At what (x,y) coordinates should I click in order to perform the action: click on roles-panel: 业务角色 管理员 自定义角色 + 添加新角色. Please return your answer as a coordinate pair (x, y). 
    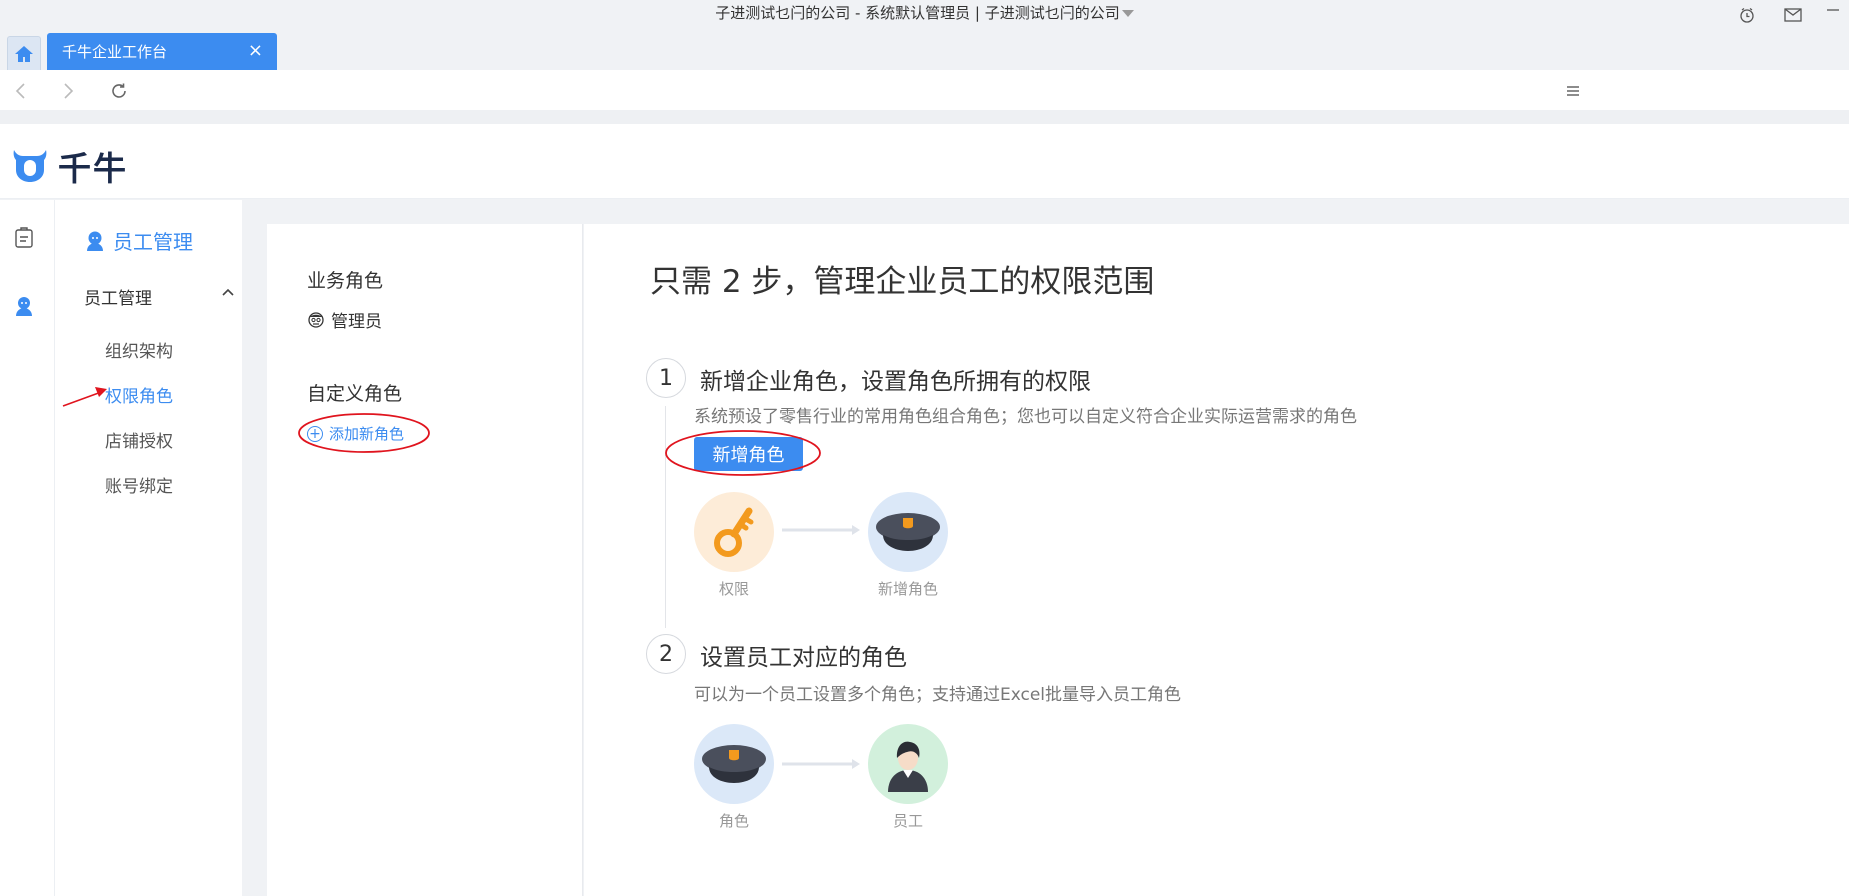
    Looking at the image, I should click on (425, 560).